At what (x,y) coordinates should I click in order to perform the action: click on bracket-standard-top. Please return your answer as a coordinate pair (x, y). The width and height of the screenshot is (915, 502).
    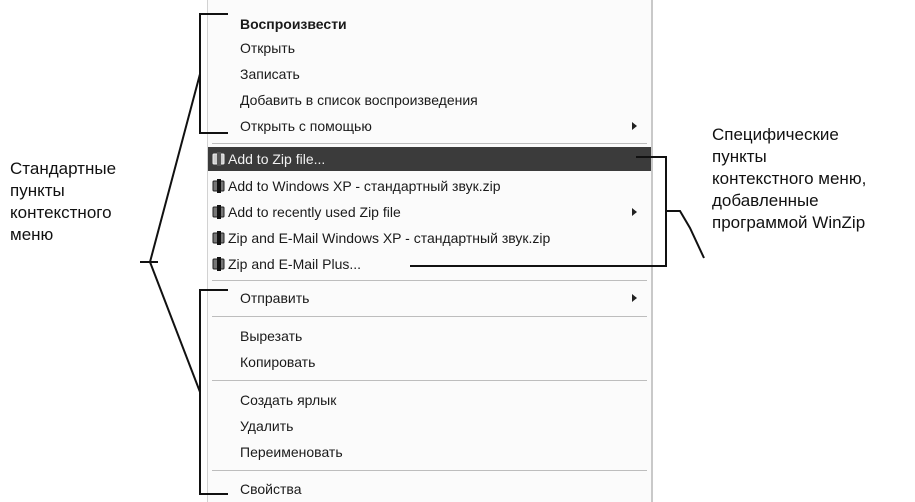
    Looking at the image, I should click on (213, 73).